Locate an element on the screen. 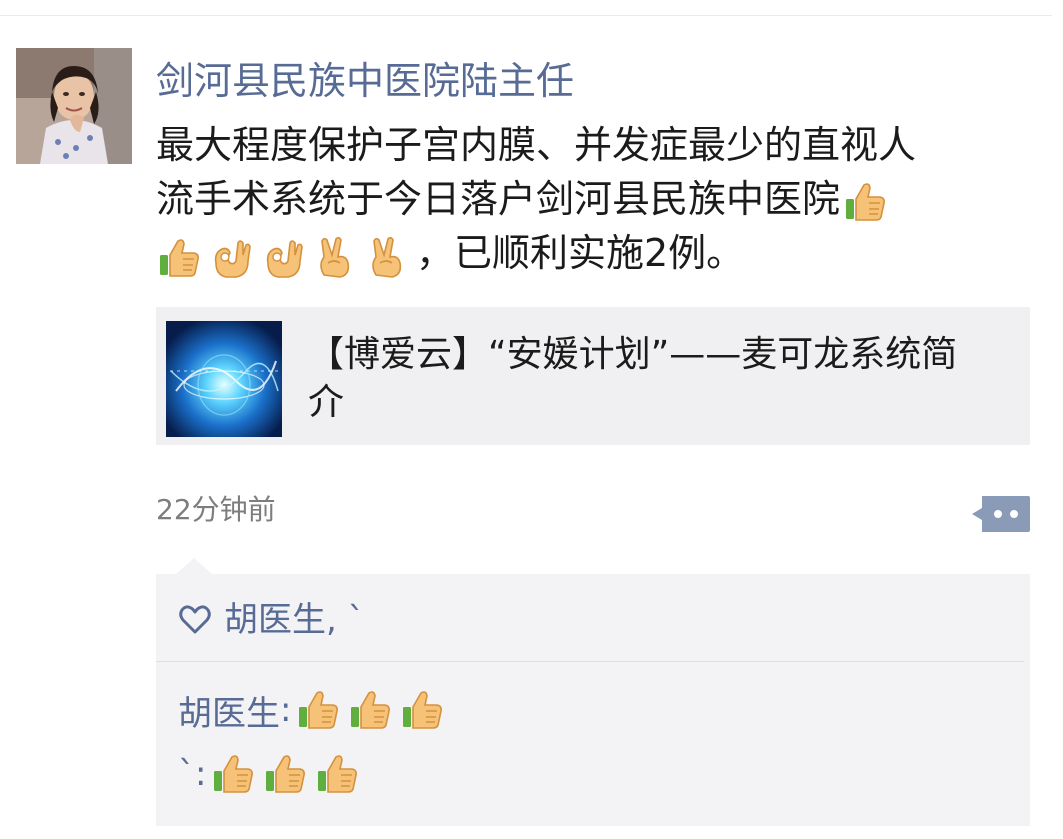  post-text-line-3-text: ，已顺利实施2例。 is located at coordinates (580, 253).